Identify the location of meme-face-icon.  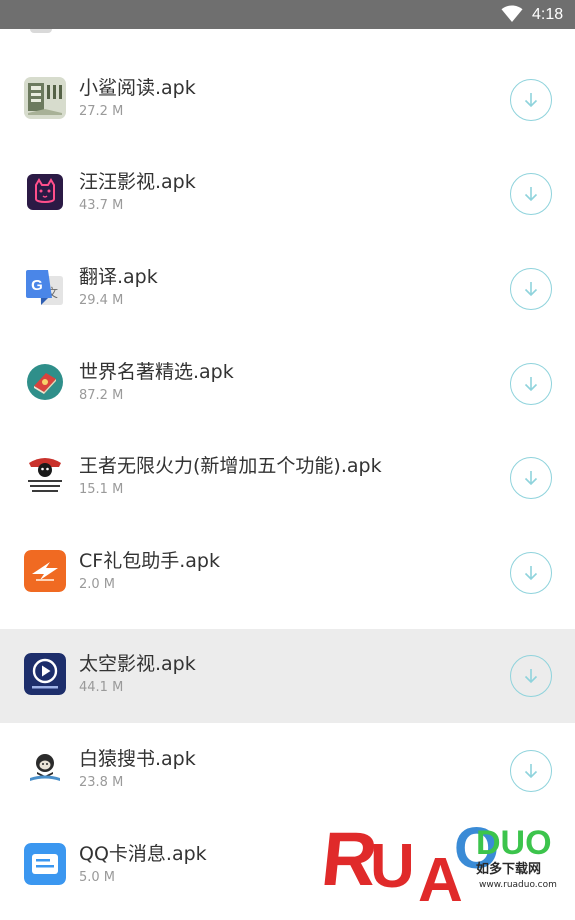
(45, 476).